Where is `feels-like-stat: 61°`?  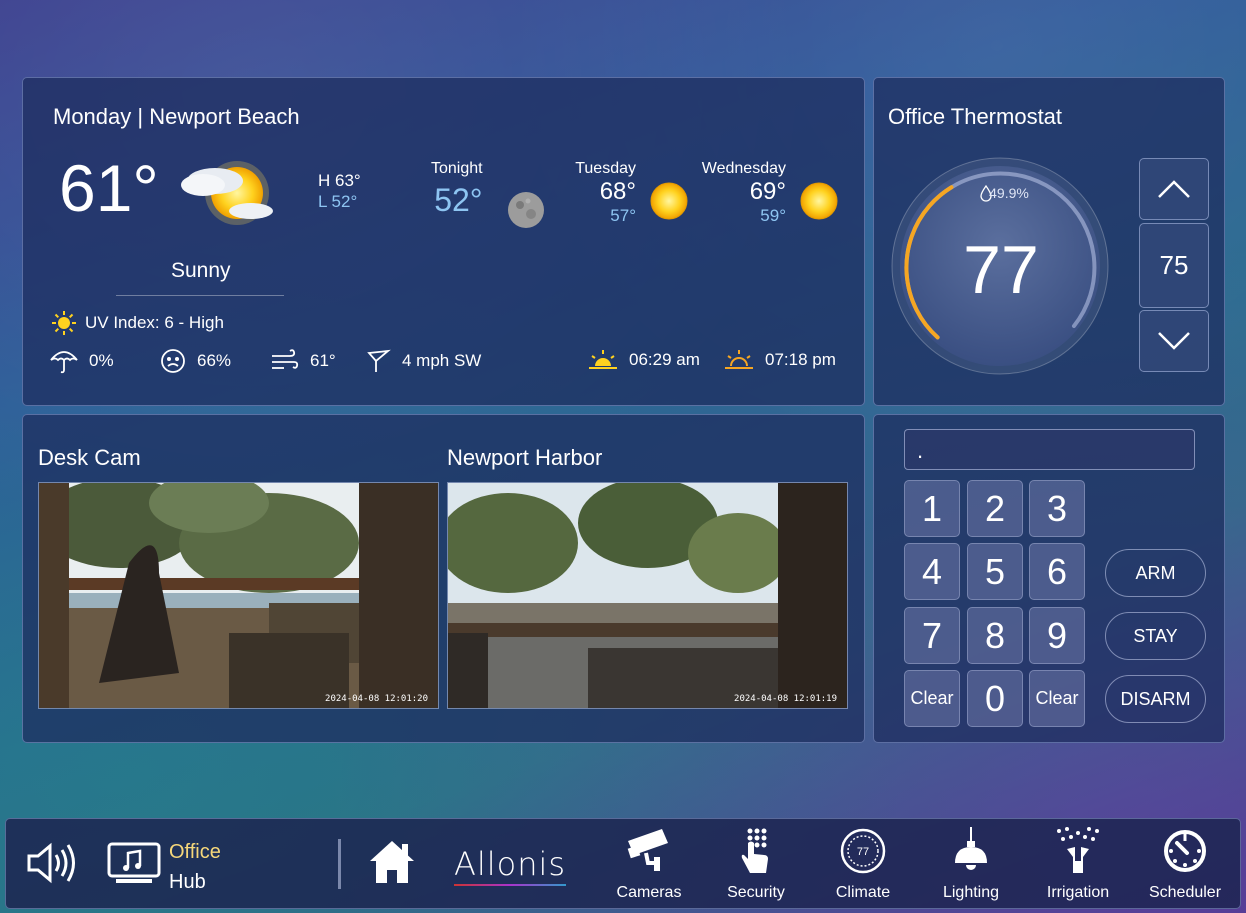
feels-like-stat: 61° is located at coordinates (303, 361).